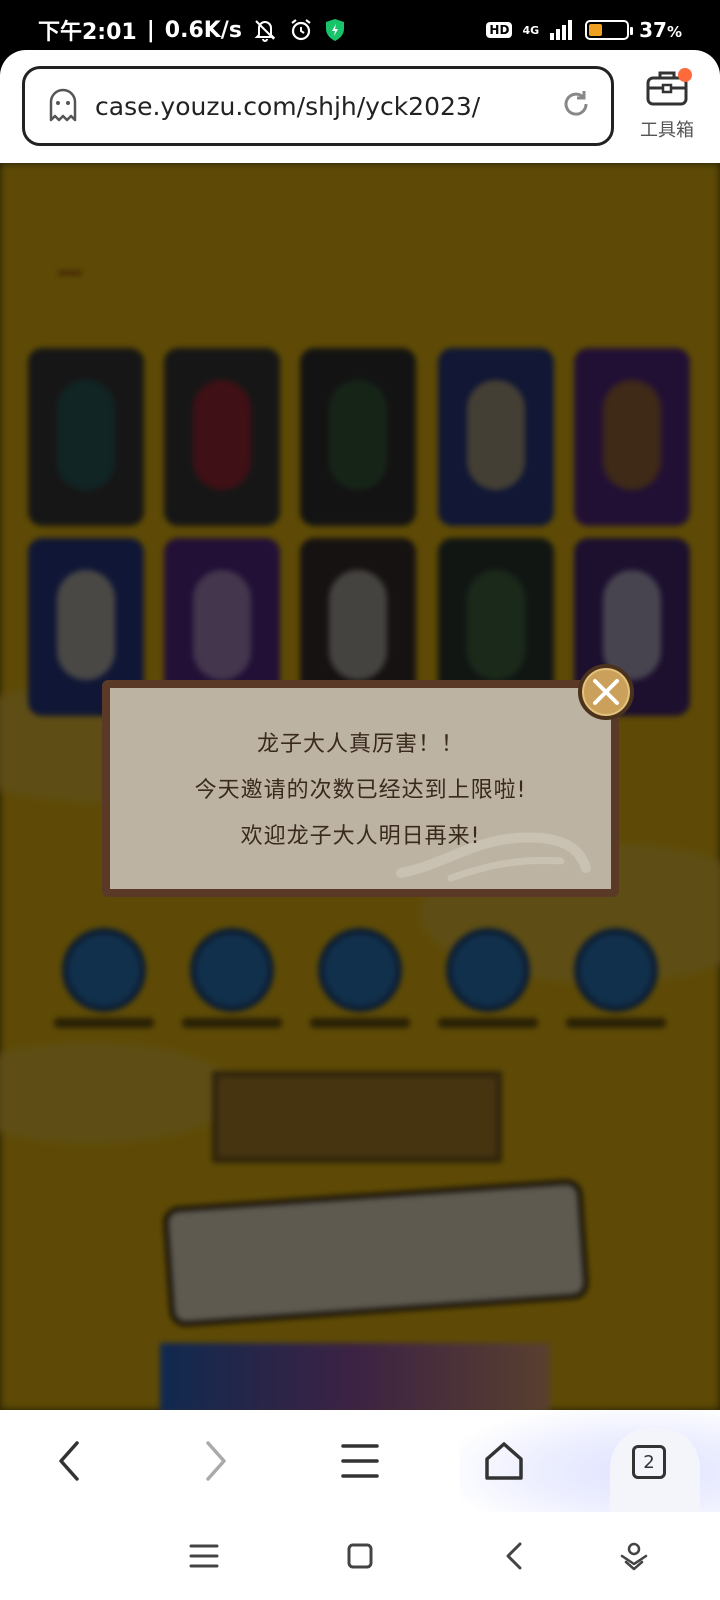 The image size is (720, 1600). I want to click on network-type: 4G, so click(531, 30).